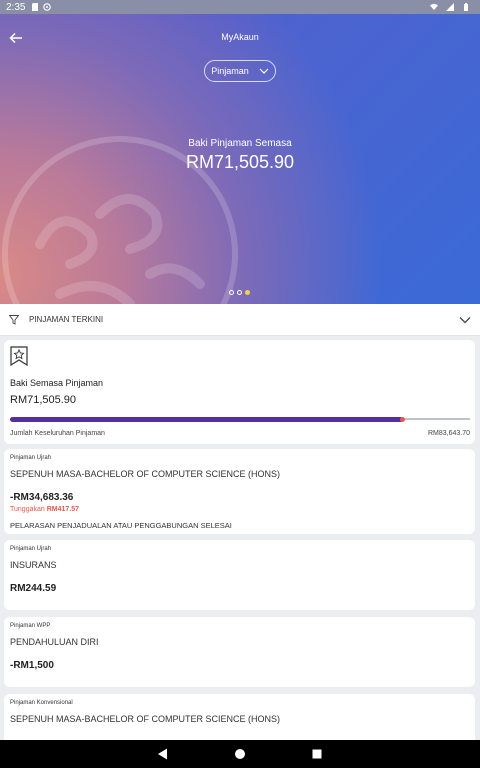 The image size is (480, 768). I want to click on loan-item-card: Pinjaman Ujrah INSURANS RM244.59, so click(239, 575).